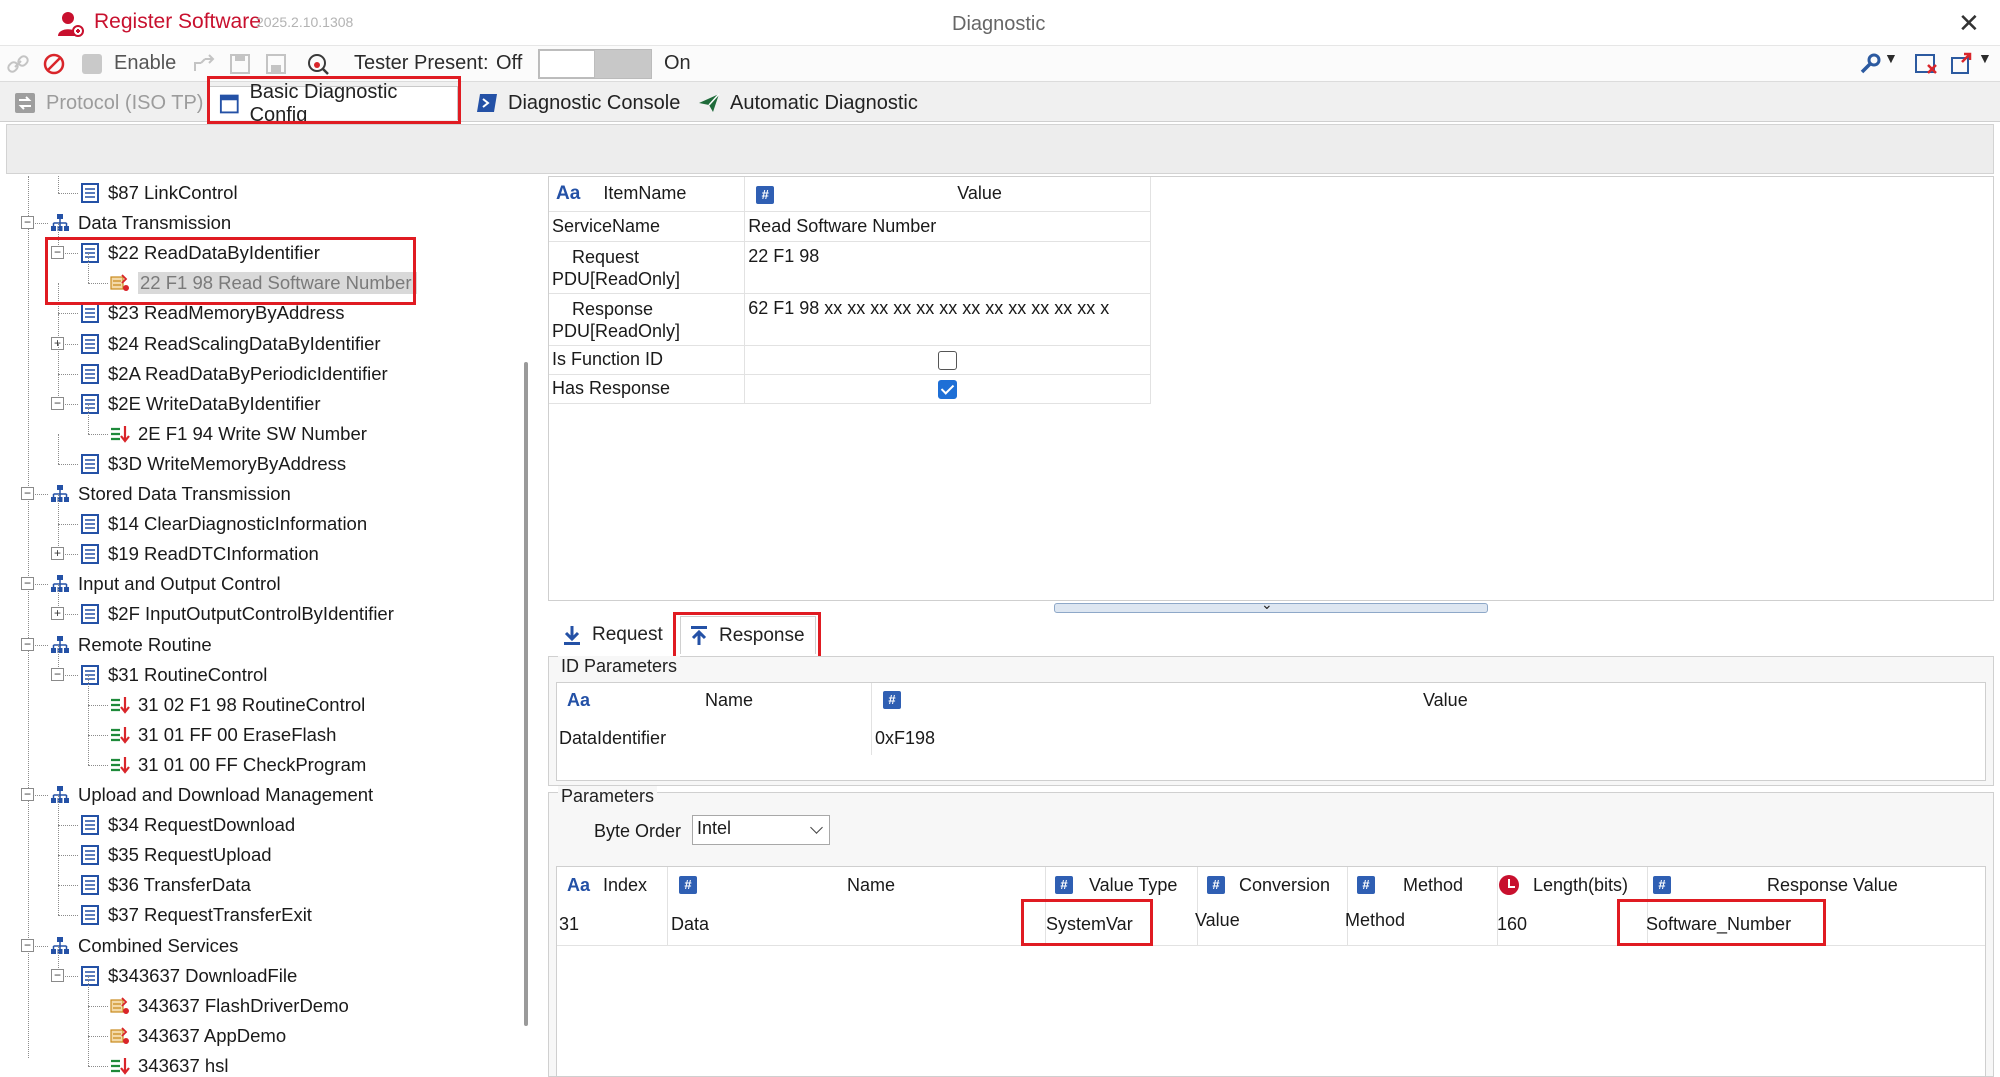 The image size is (2000, 1077). What do you see at coordinates (1217, 920) in the screenshot?
I see `param-conversion: Value` at bounding box center [1217, 920].